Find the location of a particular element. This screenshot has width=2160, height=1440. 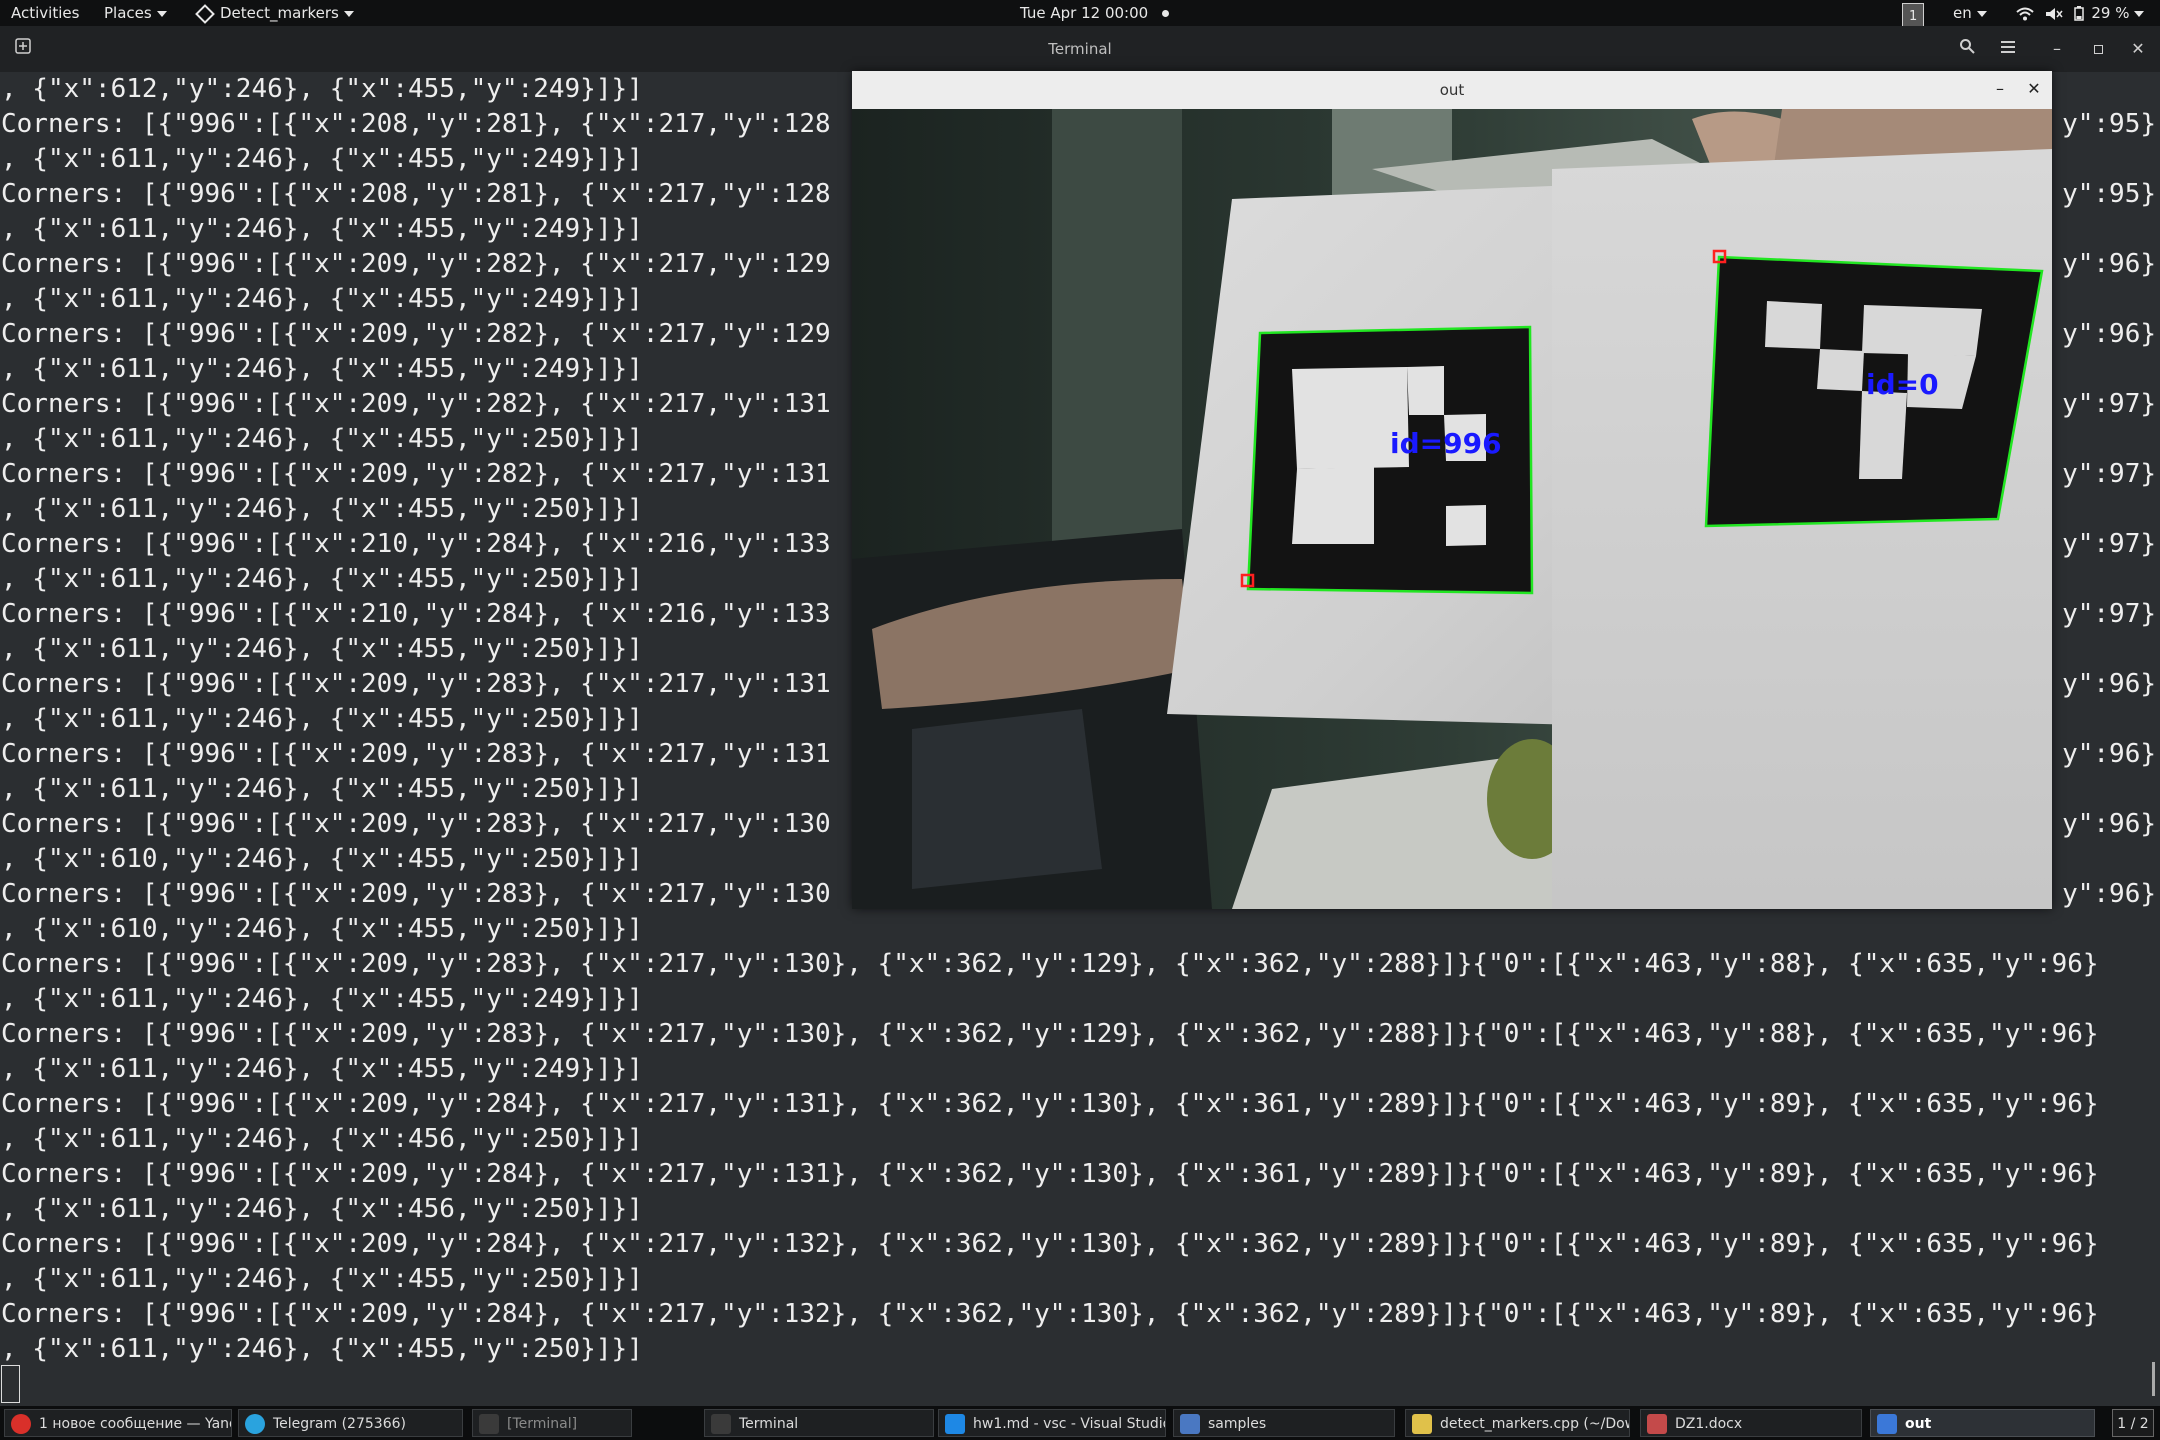

clock: Tue Apr 12 00:00 is located at coordinates (1095, 13).